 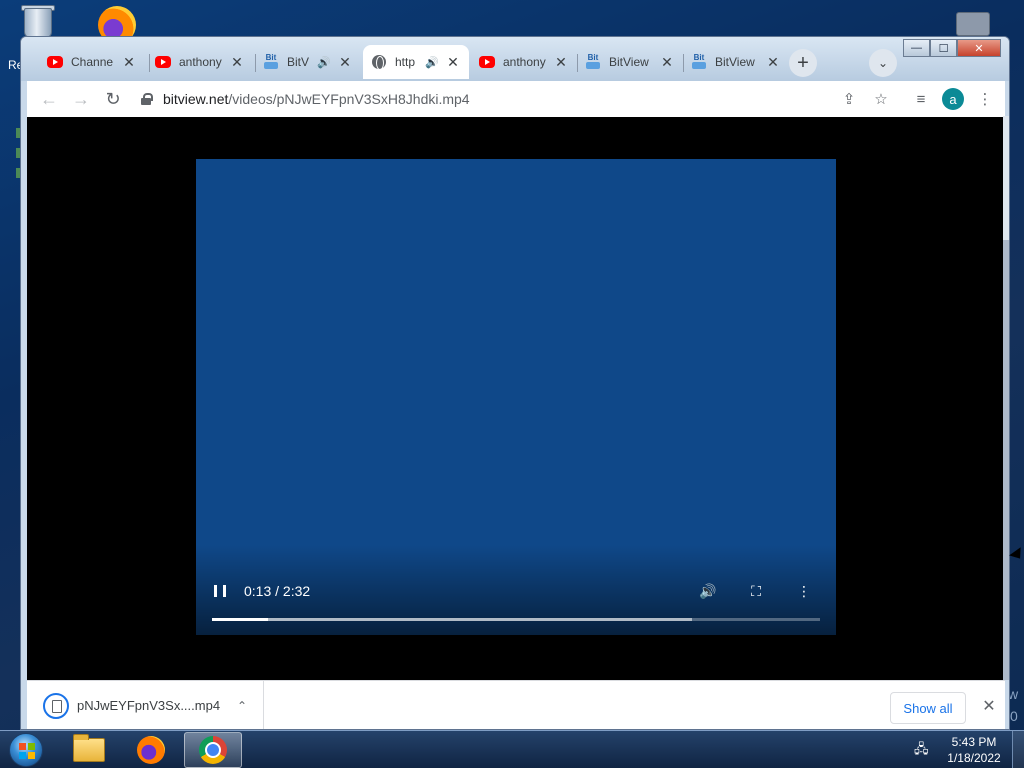 What do you see at coordinates (512, 749) in the screenshot?
I see `taskbar: 🖧 5:43 PM 1/18/2022` at bounding box center [512, 749].